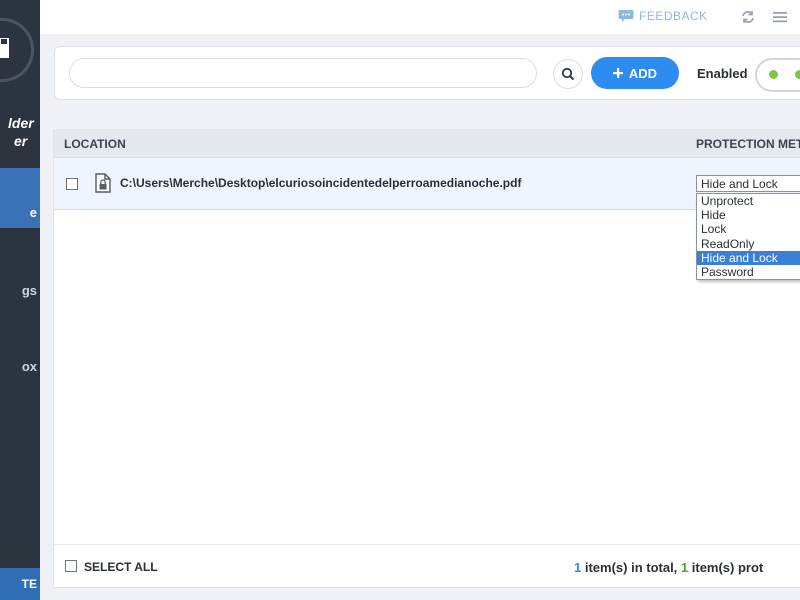 The image size is (800, 600). Describe the element at coordinates (29, 290) in the screenshot. I see `sidebar-item-label: gs` at that location.